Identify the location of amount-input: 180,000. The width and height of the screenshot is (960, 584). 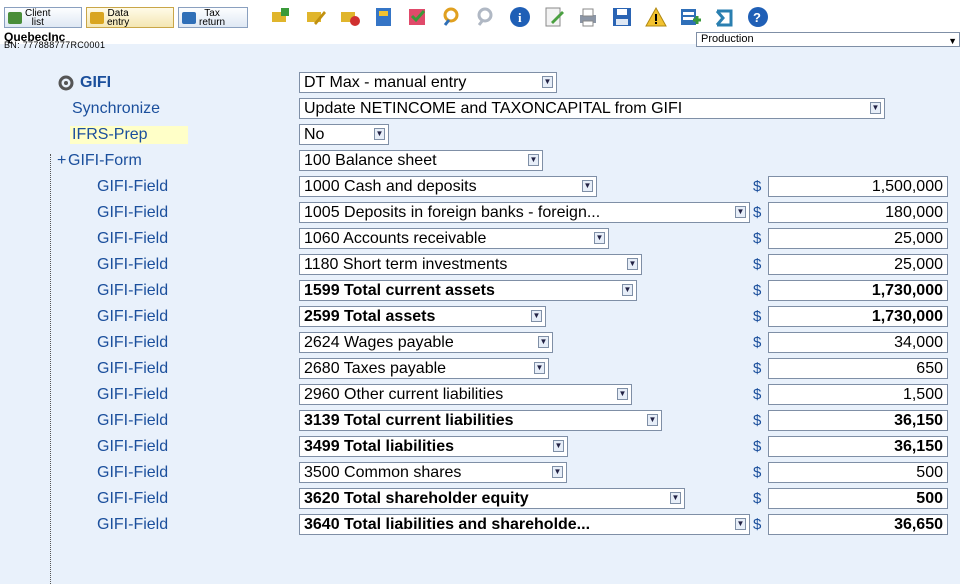
(858, 212).